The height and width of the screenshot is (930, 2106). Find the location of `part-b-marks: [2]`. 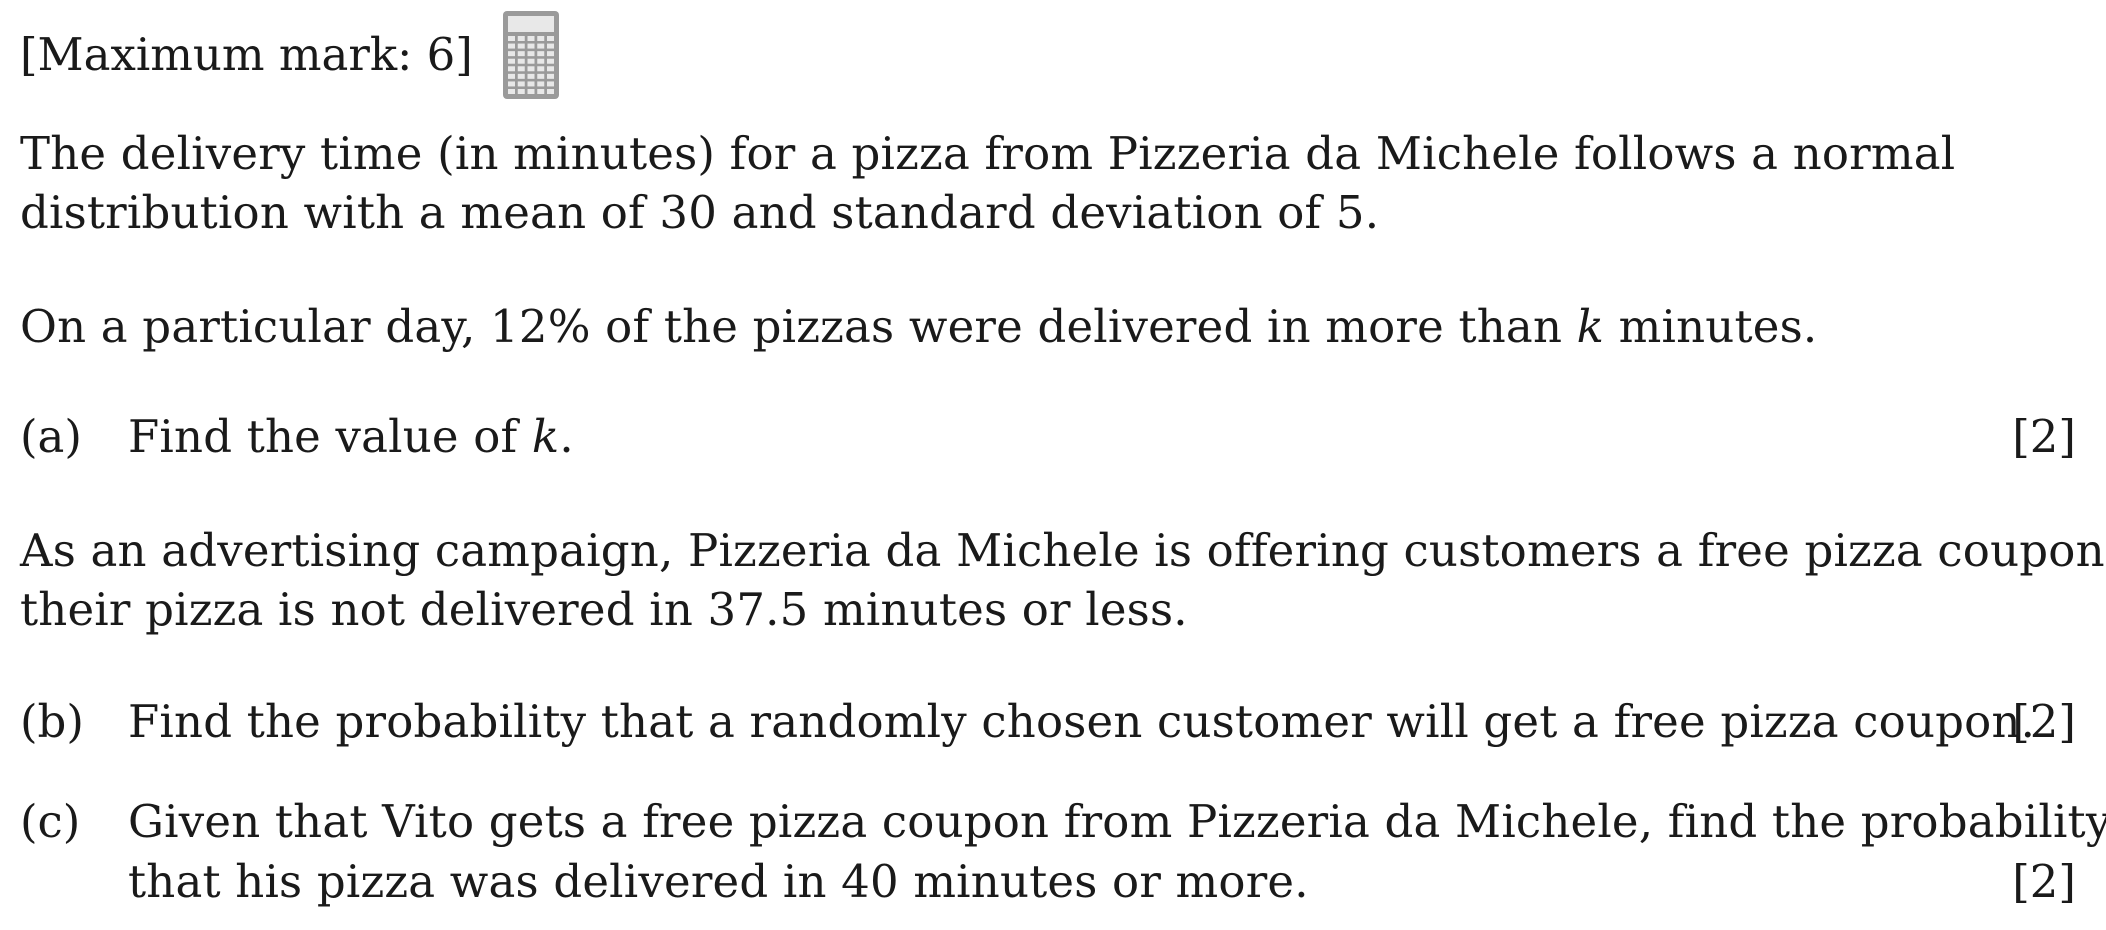

part-b-marks: [2] is located at coordinates (2044, 721).